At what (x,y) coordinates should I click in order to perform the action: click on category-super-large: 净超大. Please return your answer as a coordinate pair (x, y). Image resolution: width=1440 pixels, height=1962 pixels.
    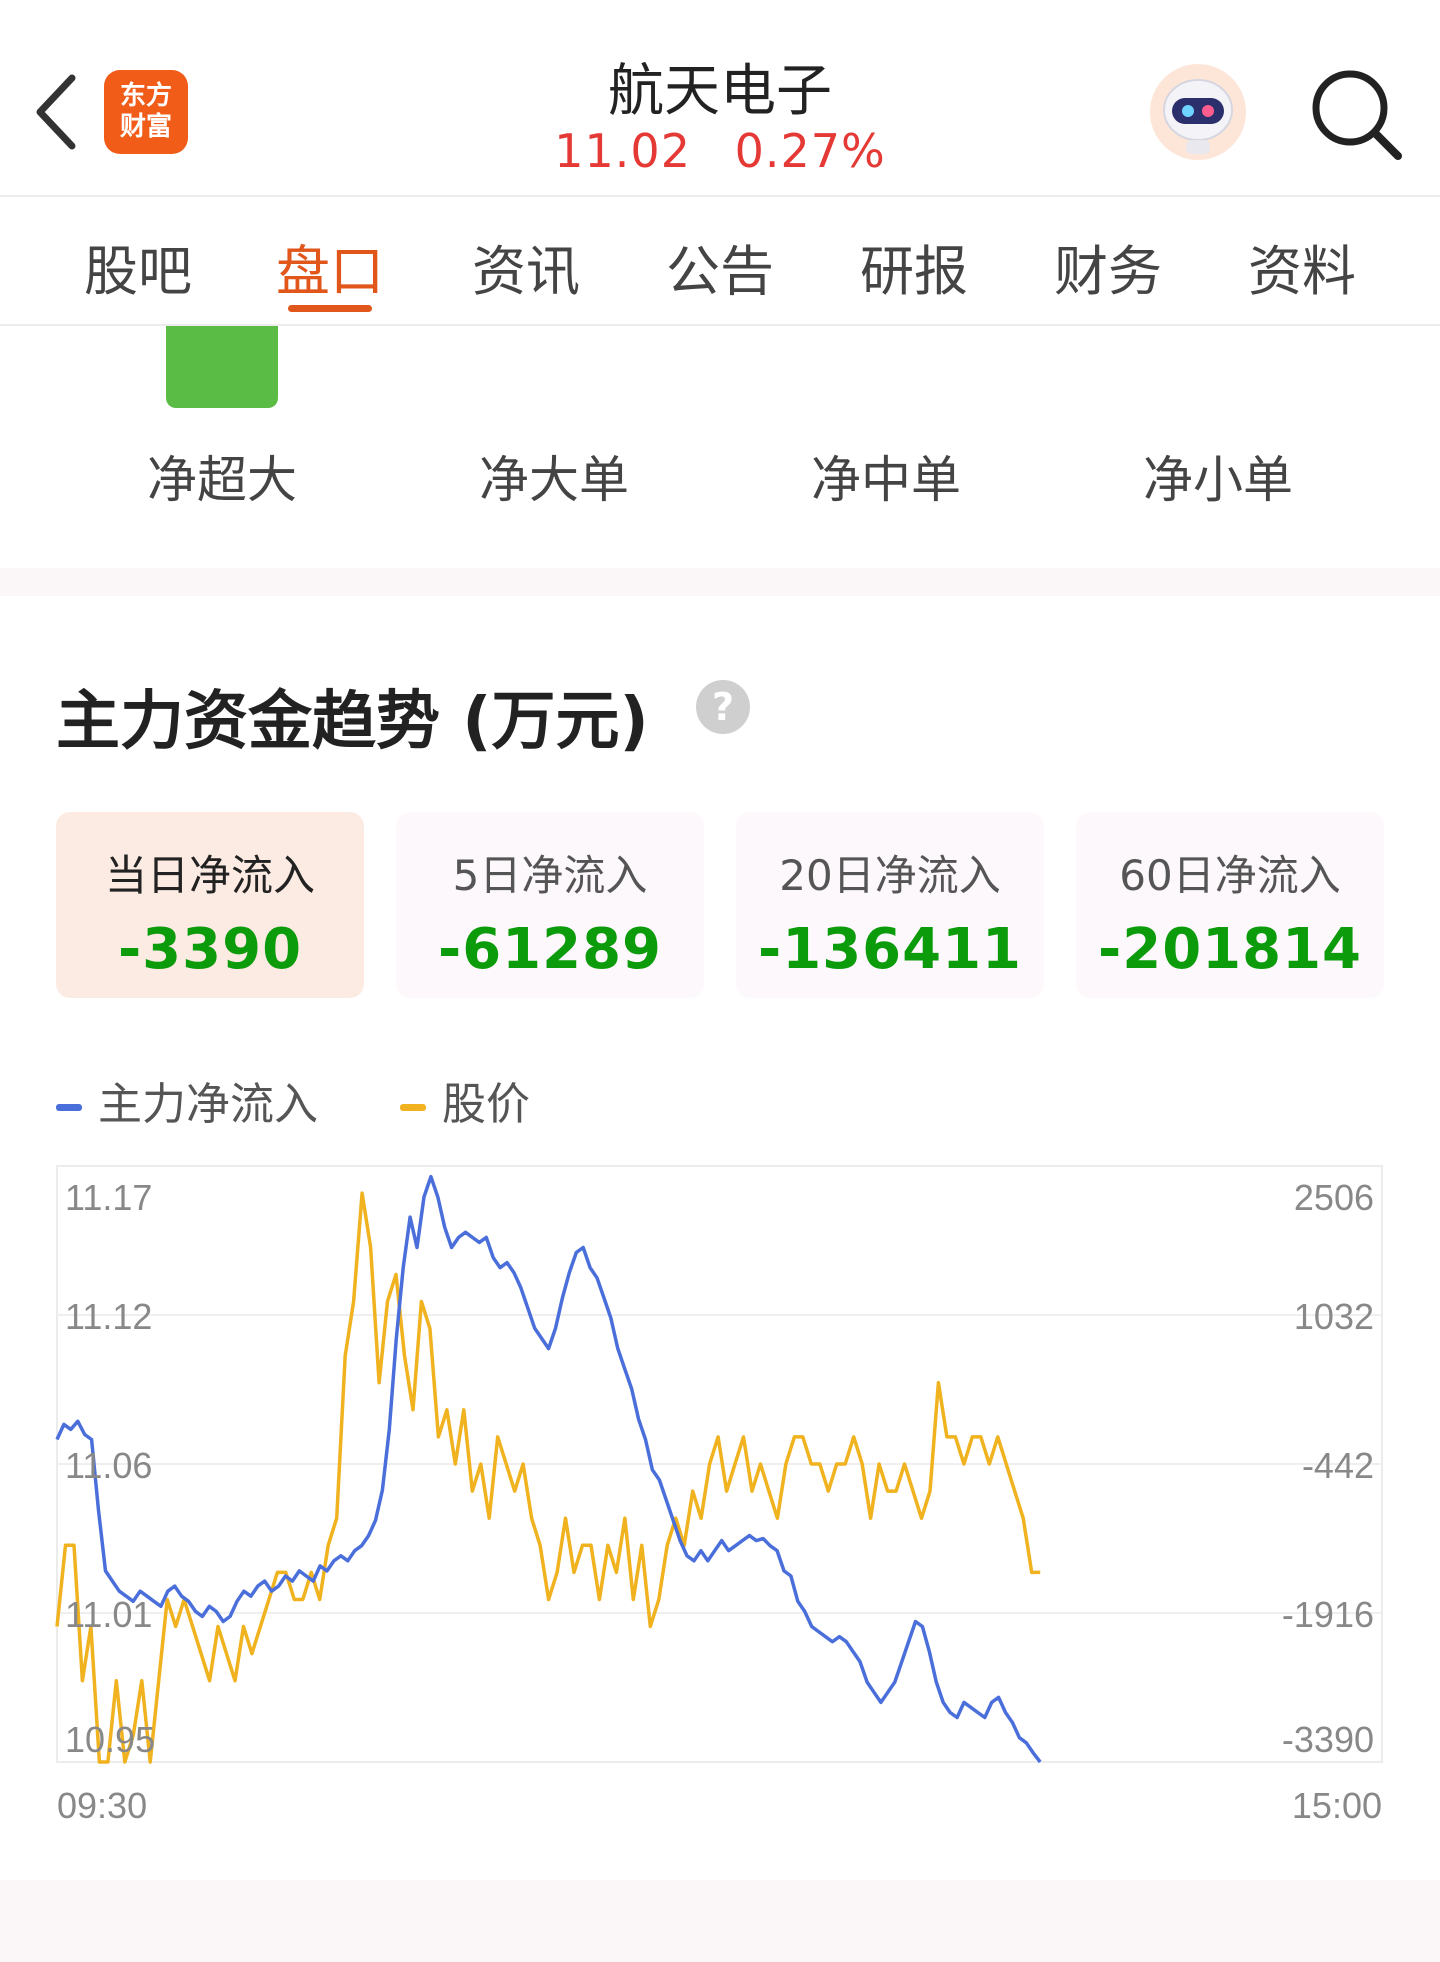
    Looking at the image, I should click on (222, 480).